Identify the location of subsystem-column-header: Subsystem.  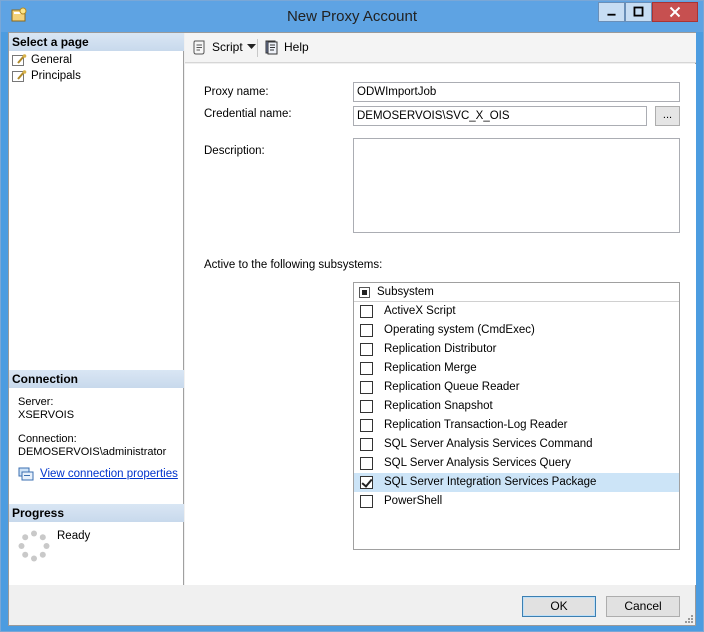
(405, 292).